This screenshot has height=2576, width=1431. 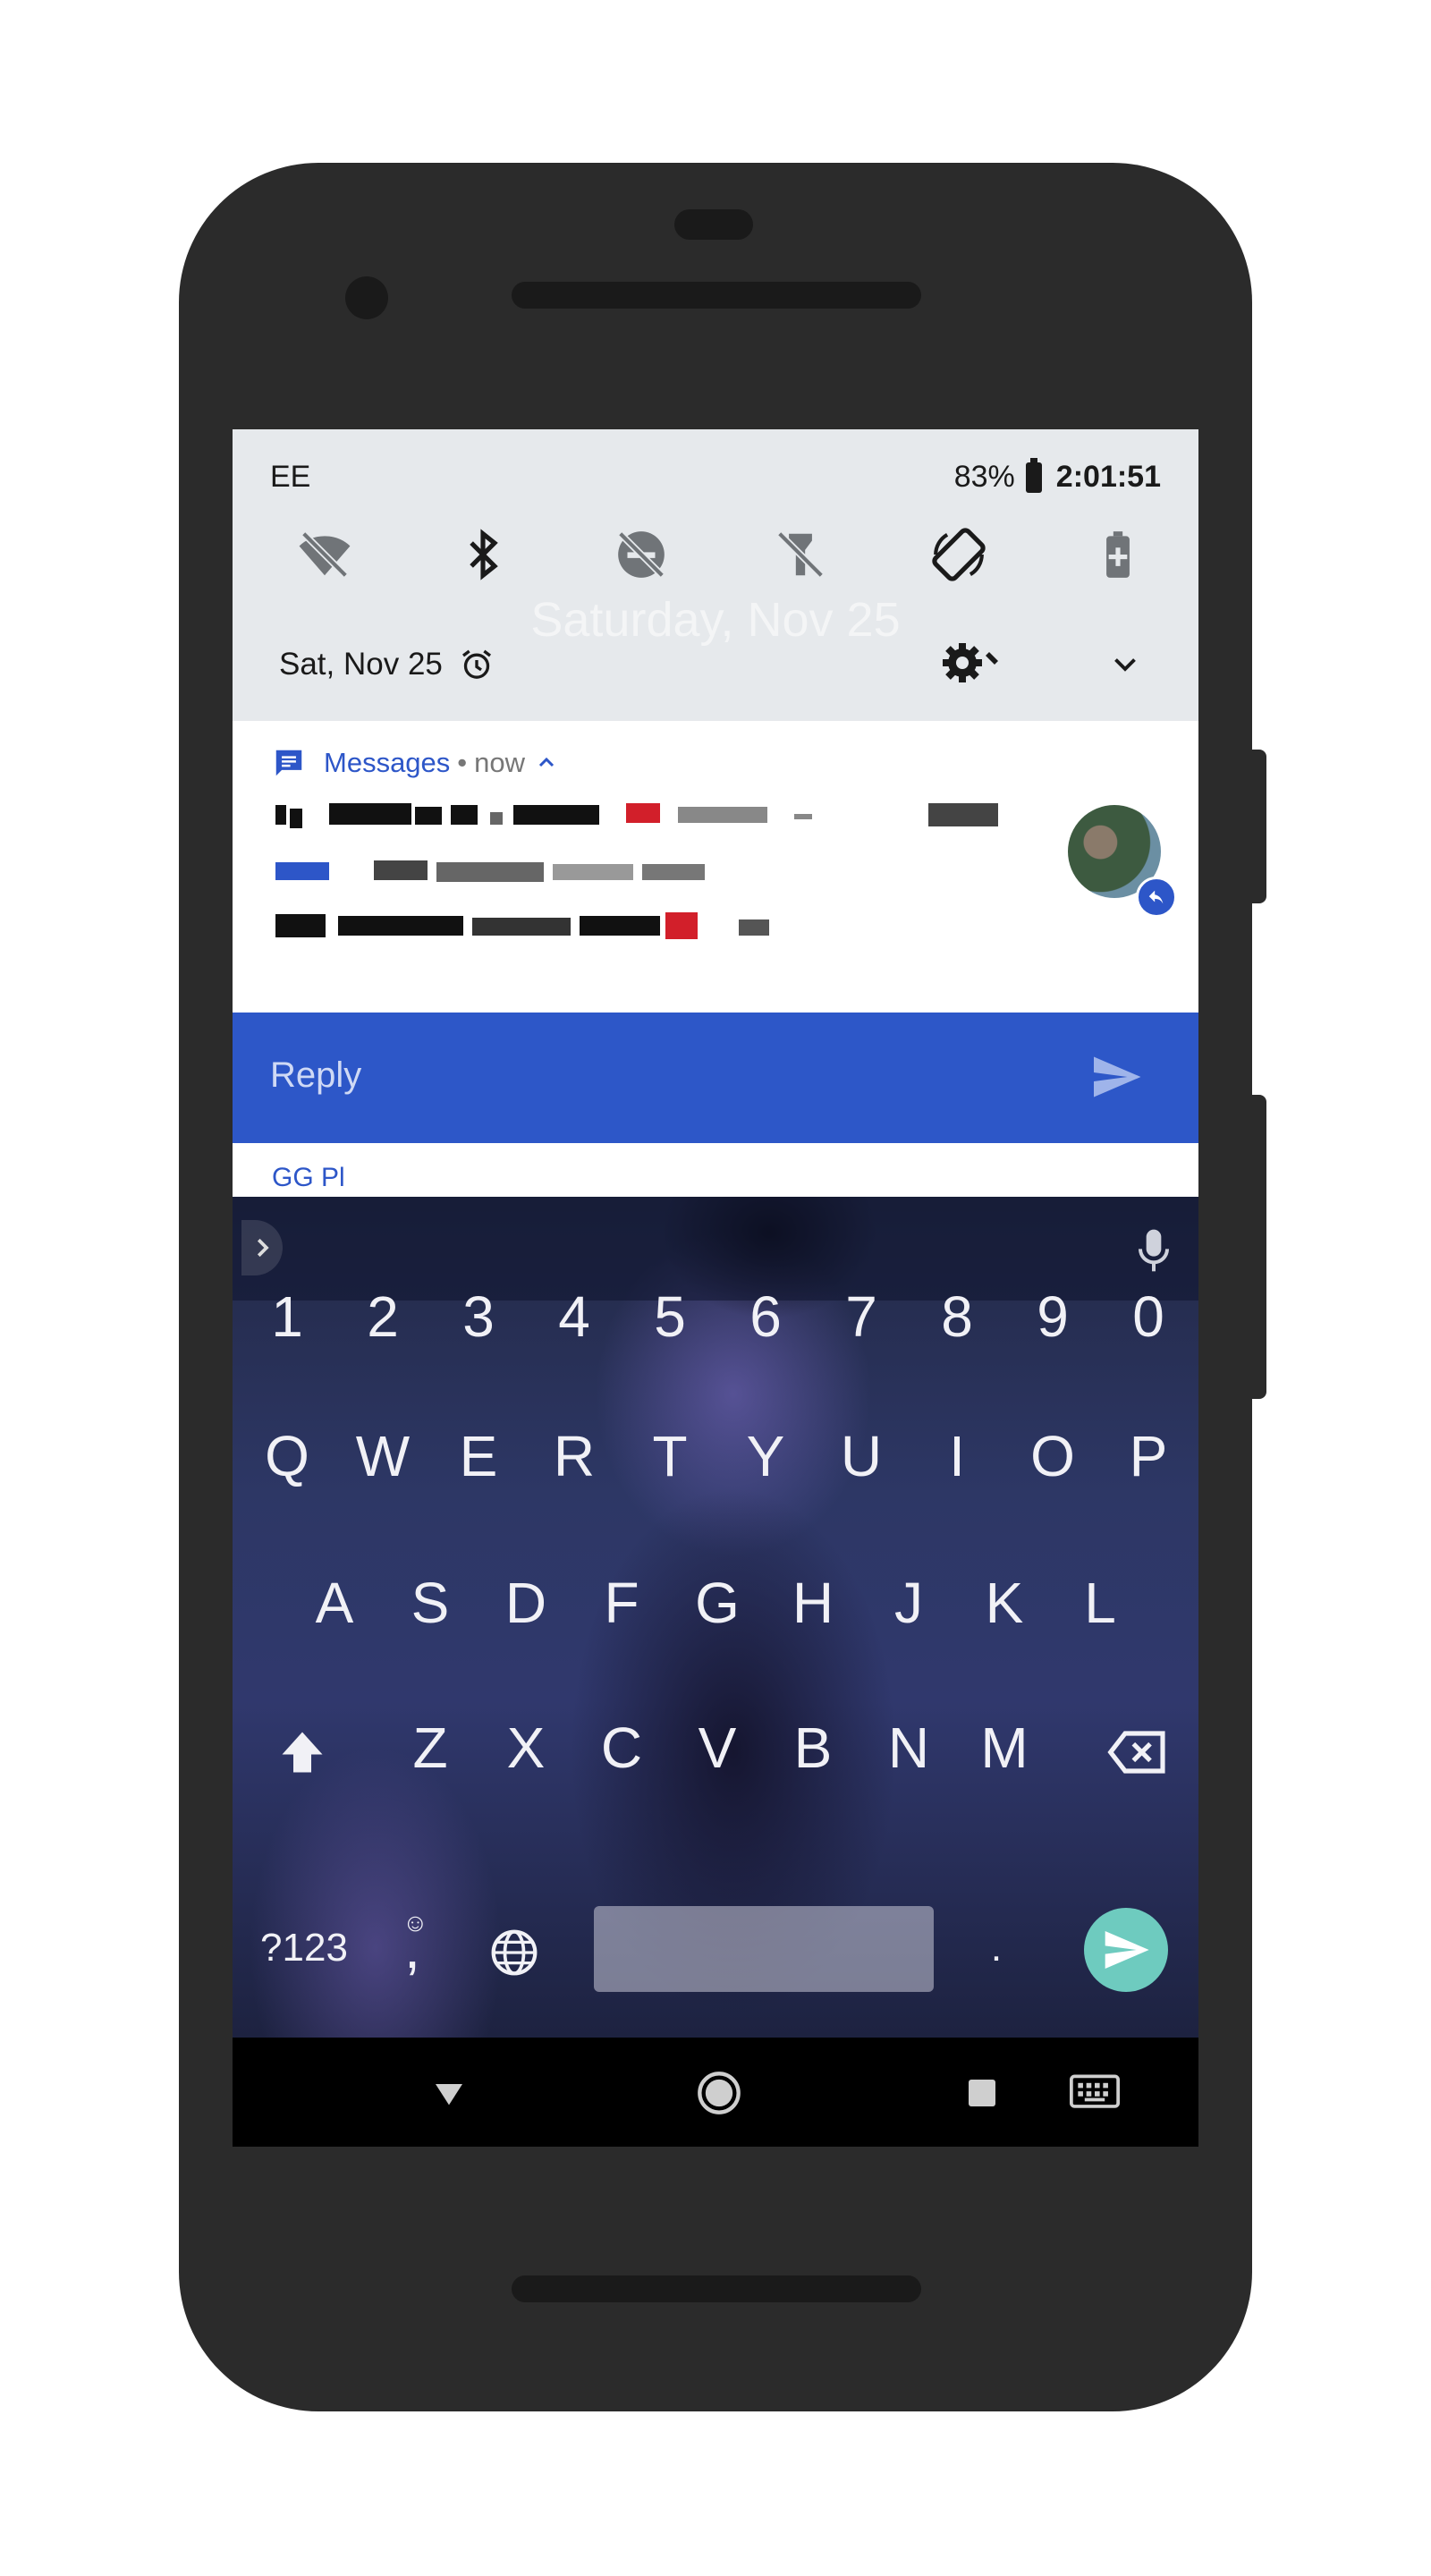 I want to click on backspace-icon, so click(x=1136, y=1752).